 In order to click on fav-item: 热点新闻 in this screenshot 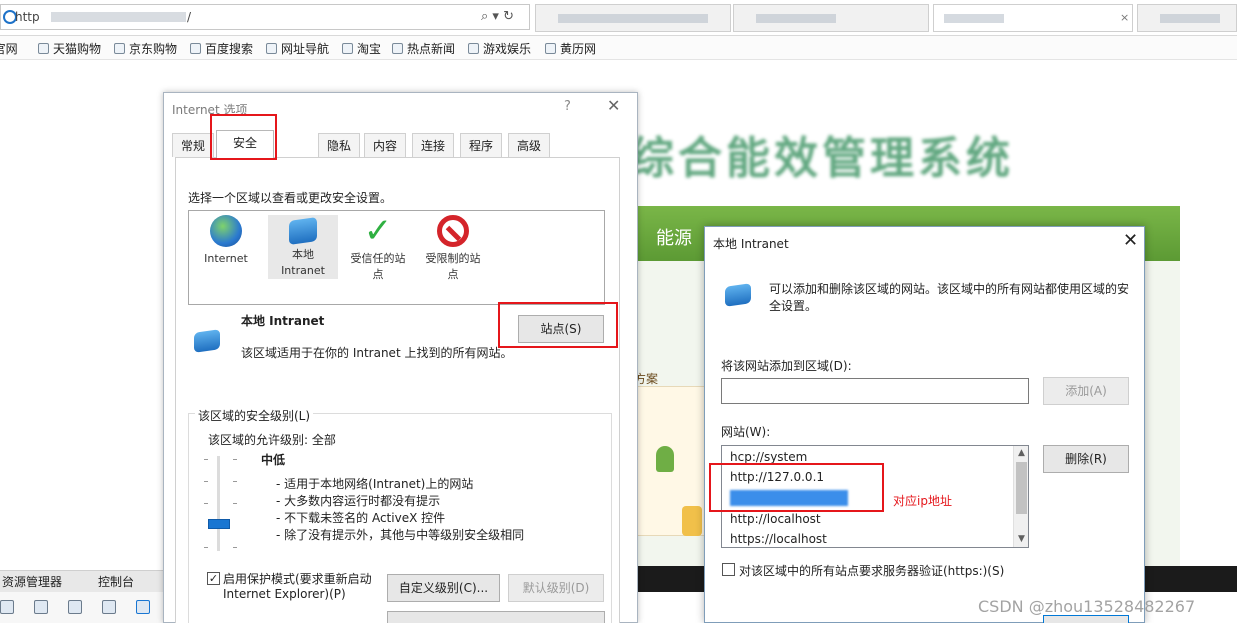, I will do `click(423, 48)`.